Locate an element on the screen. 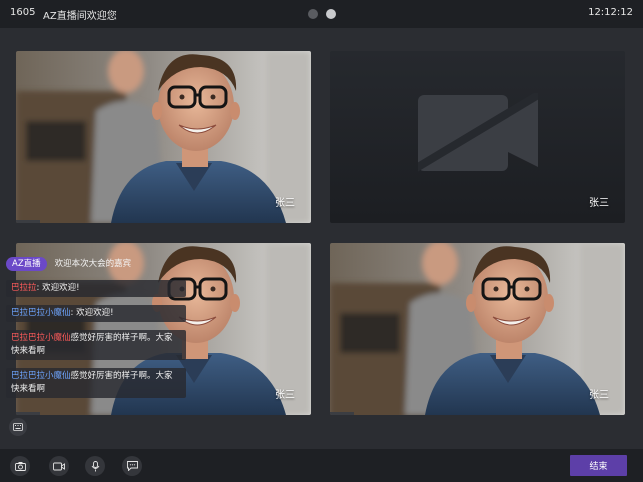 This screenshot has width=643, height=482. end-button: 结束 is located at coordinates (598, 465).